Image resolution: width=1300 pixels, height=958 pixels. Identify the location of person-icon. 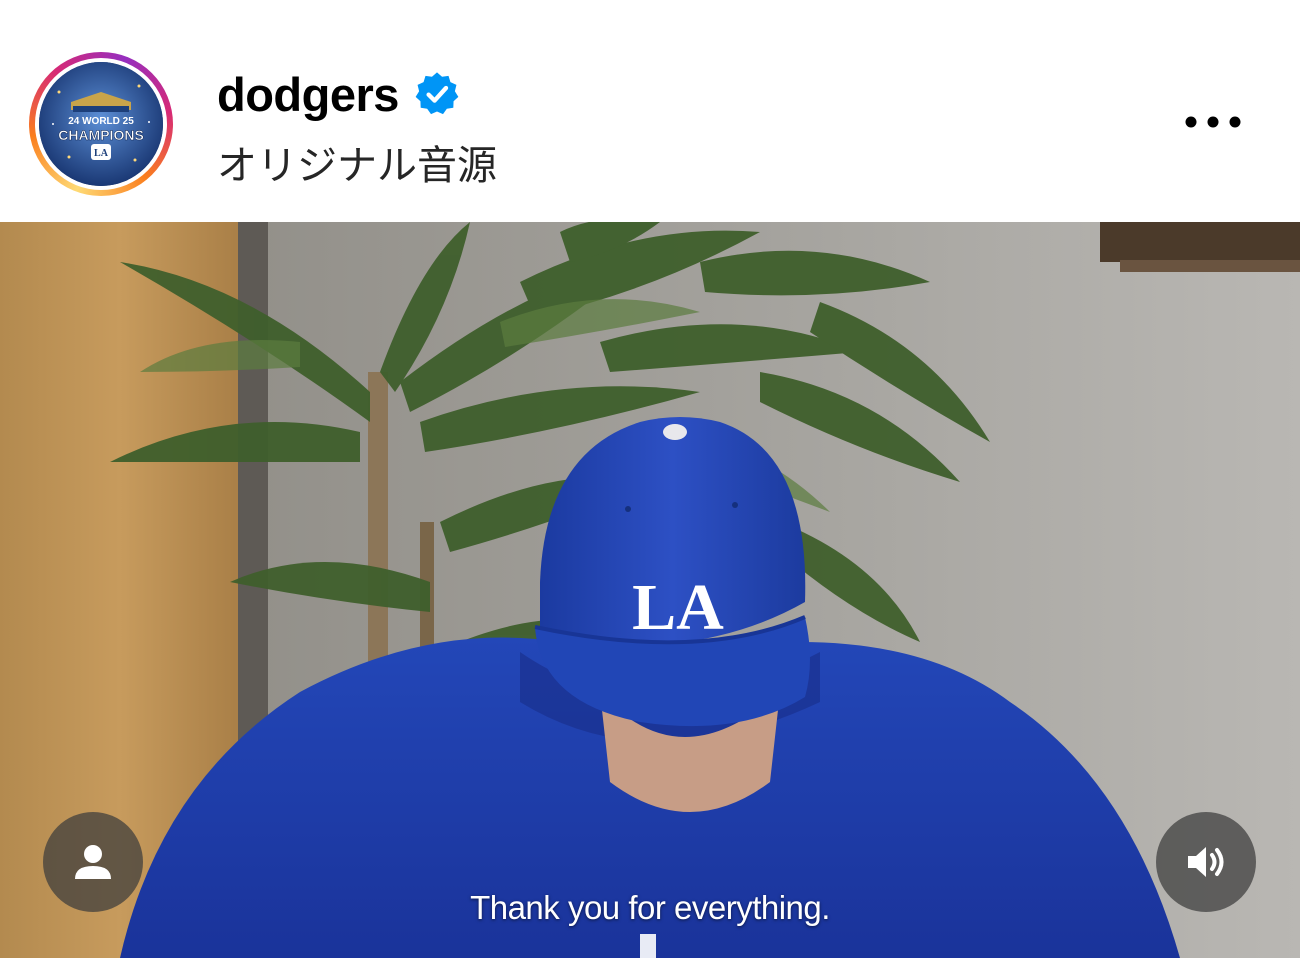
(93, 862).